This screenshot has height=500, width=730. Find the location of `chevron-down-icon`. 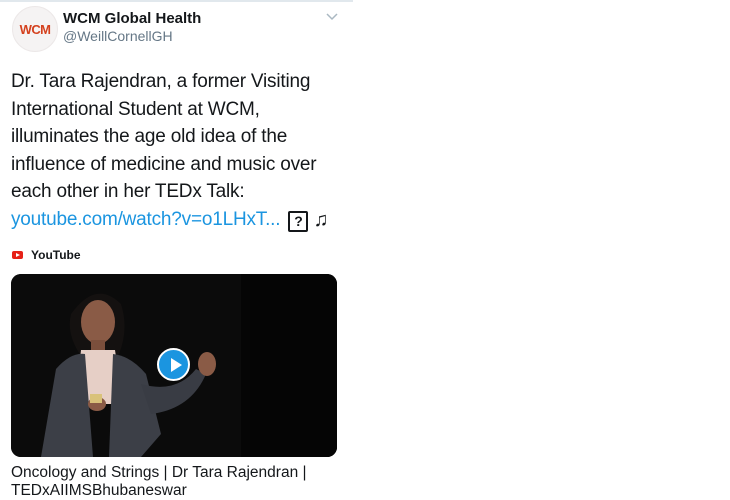

chevron-down-icon is located at coordinates (332, 17).